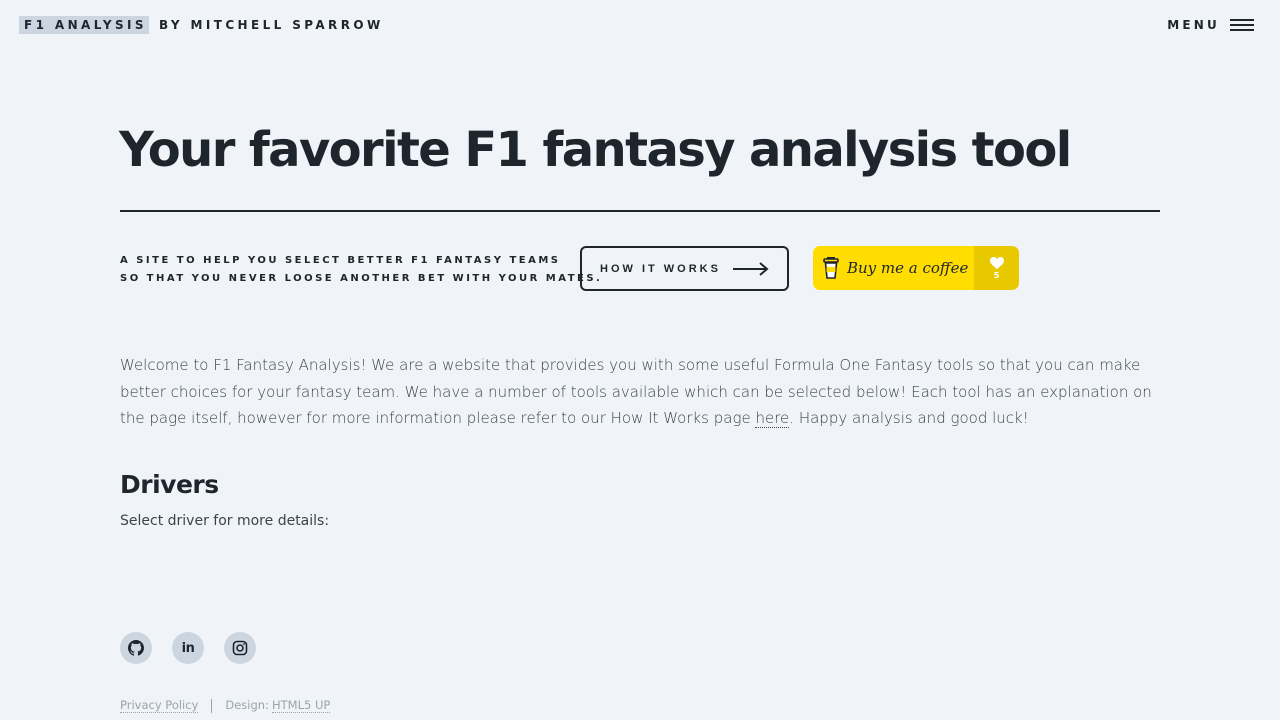  I want to click on intro-text-after: . Happy analysis and good luck!, so click(909, 418).